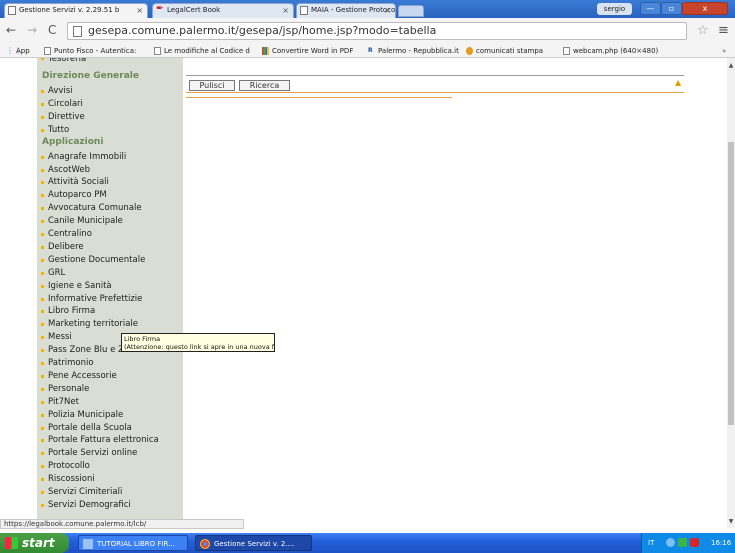  I want to click on language-indicator: IT, so click(651, 543).